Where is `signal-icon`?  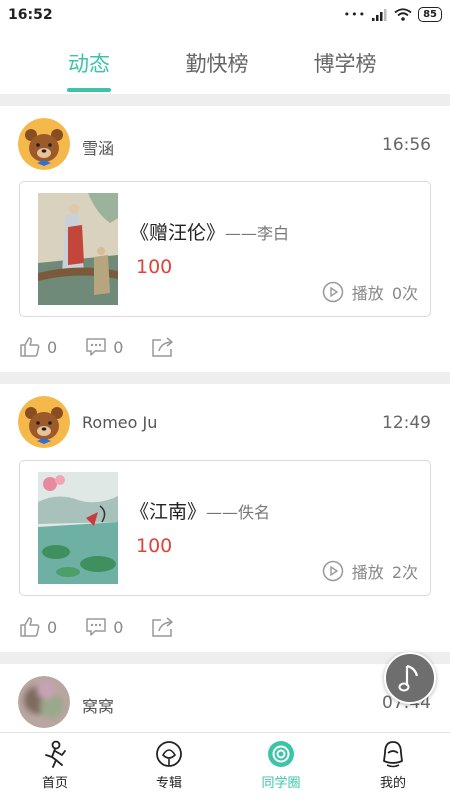 signal-icon is located at coordinates (379, 14).